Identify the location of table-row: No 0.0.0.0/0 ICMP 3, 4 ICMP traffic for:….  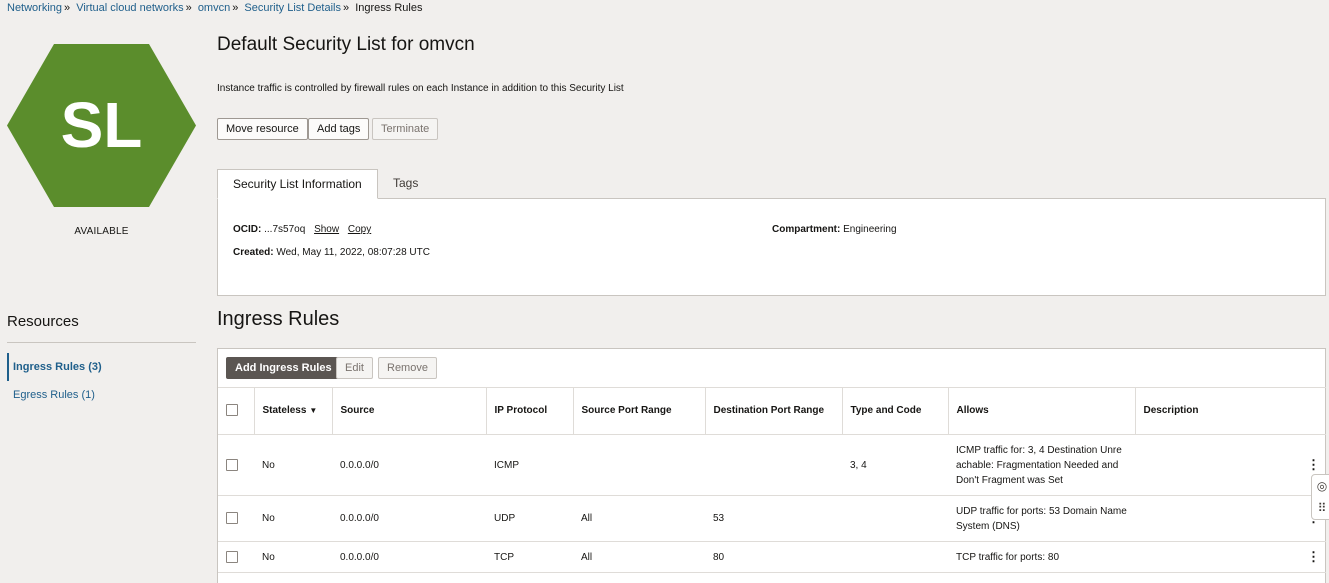
(772, 465).